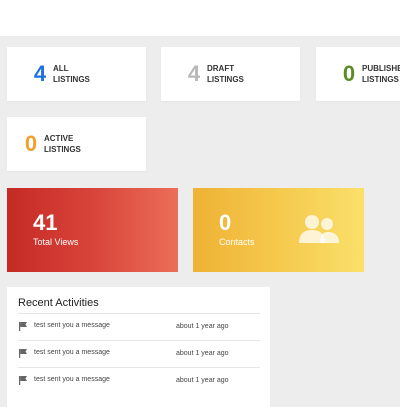 This screenshot has height=407, width=400. What do you see at coordinates (92, 230) in the screenshot?
I see `total-views-card: 41 Total Views` at bounding box center [92, 230].